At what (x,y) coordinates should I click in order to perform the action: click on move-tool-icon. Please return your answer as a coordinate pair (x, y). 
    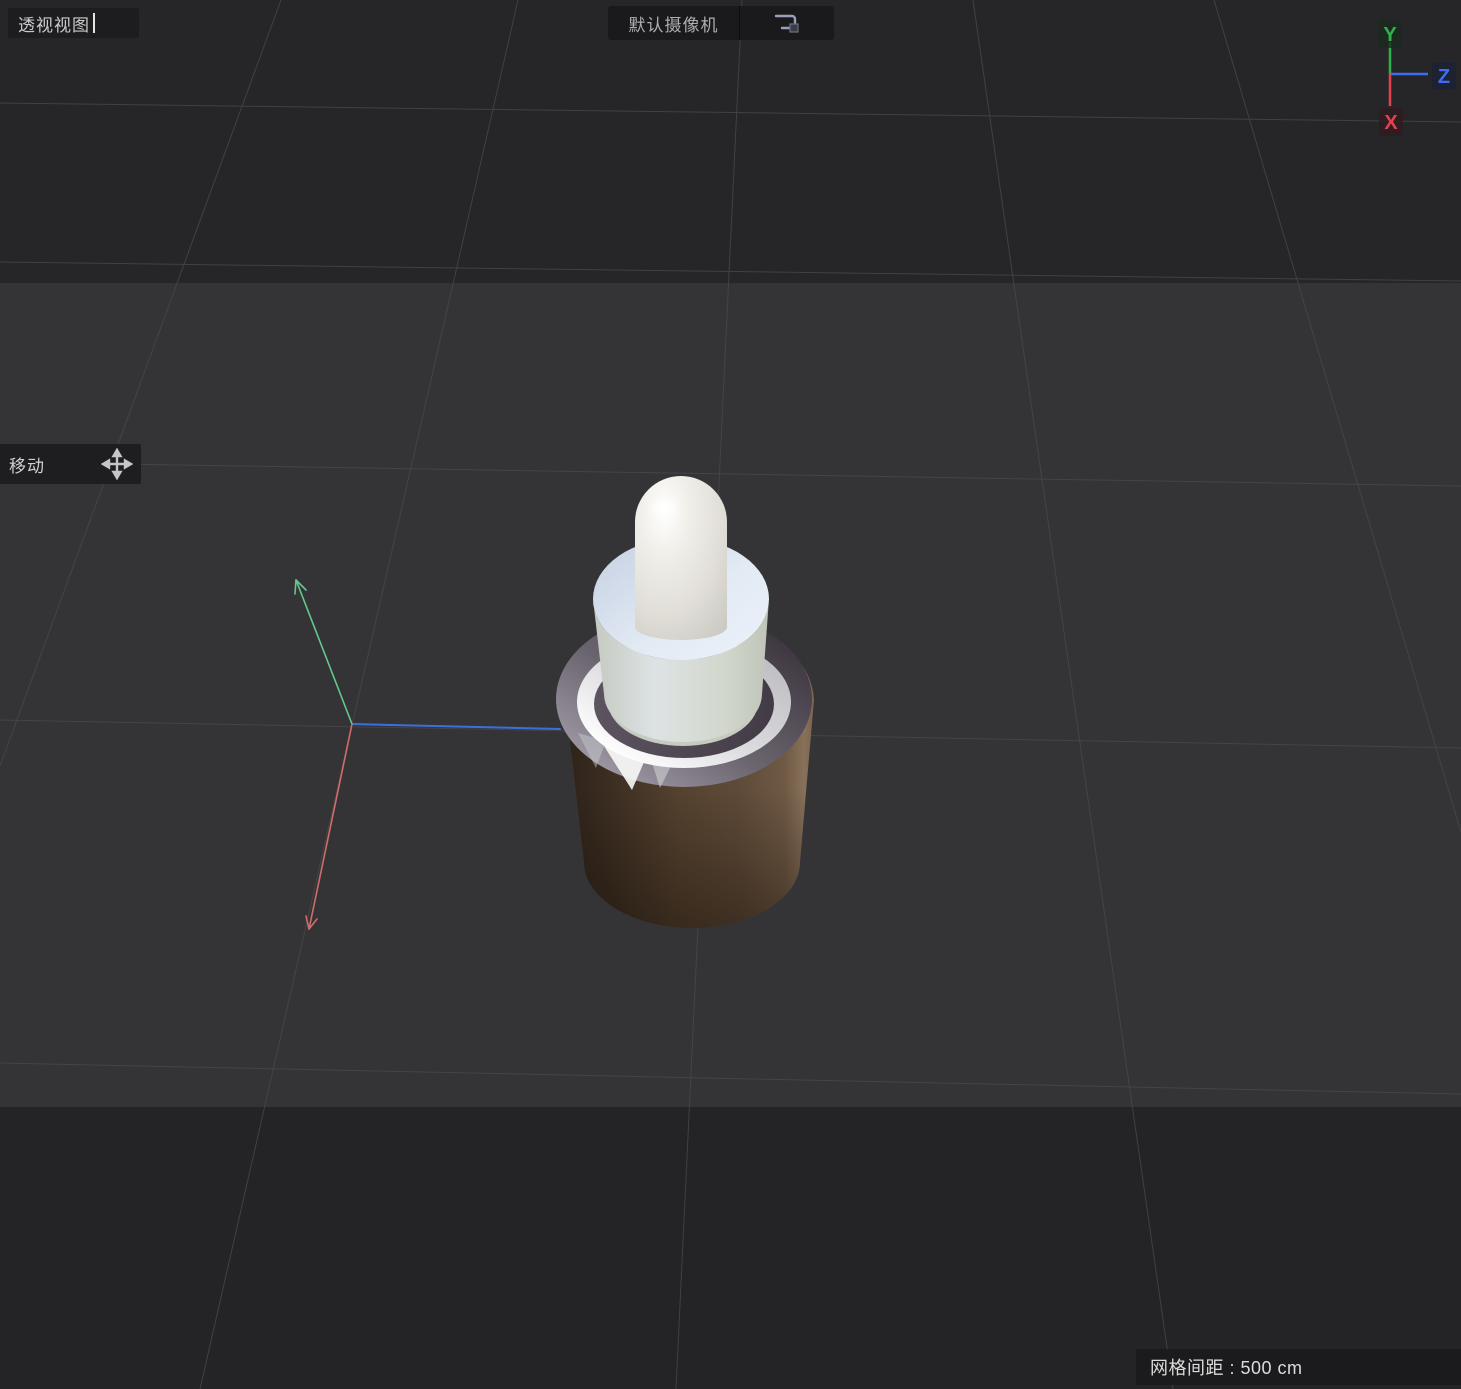
    Looking at the image, I should click on (117, 464).